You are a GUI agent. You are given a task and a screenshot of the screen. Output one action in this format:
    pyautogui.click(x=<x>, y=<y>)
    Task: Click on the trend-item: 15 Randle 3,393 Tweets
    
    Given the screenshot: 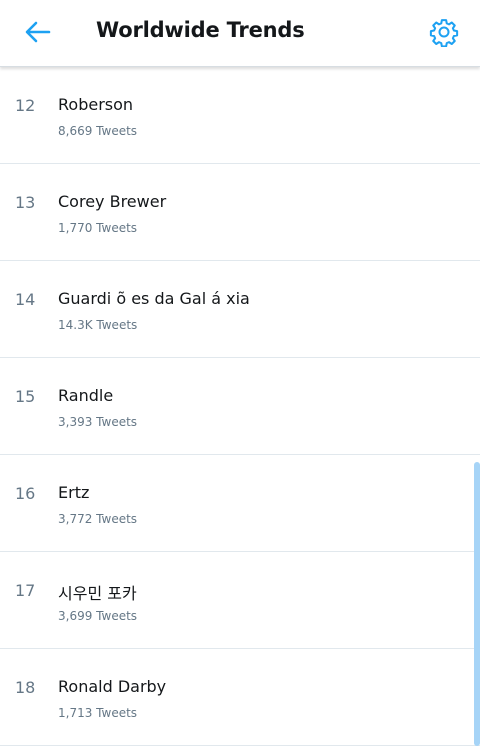 What is the action you would take?
    pyautogui.click(x=240, y=406)
    